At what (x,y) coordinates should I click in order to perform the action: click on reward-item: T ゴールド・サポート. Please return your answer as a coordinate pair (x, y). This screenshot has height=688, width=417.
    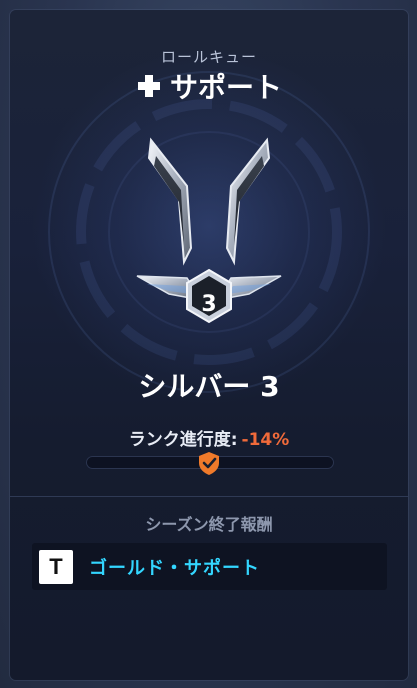
    Looking at the image, I should click on (209, 566).